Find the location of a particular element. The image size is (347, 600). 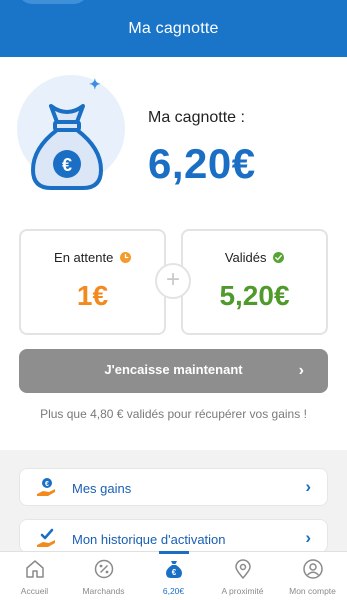

pending-label-row: En attente is located at coordinates (92, 257).